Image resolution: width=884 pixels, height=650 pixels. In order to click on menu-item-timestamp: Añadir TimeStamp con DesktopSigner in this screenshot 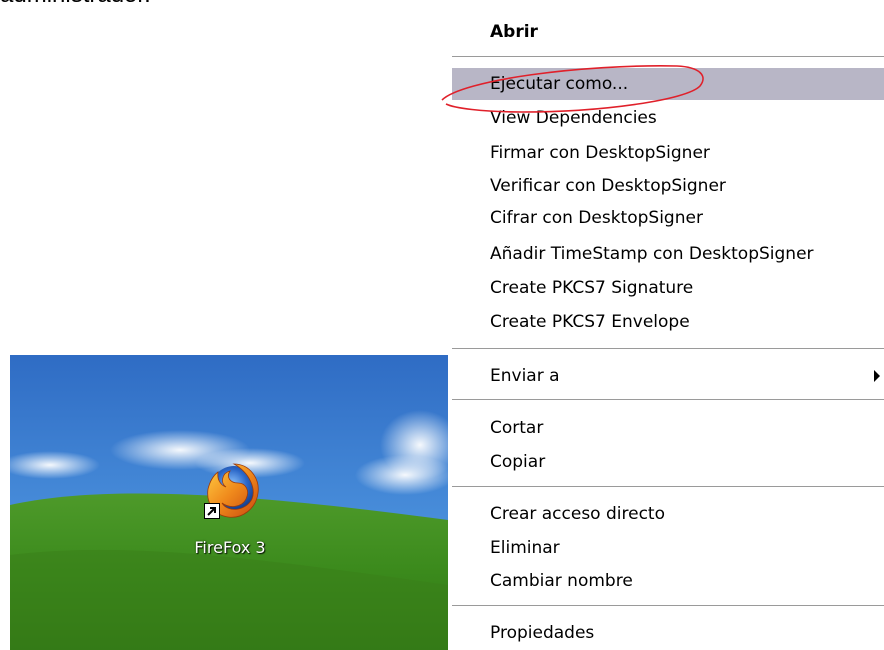, I will do `click(667, 254)`.